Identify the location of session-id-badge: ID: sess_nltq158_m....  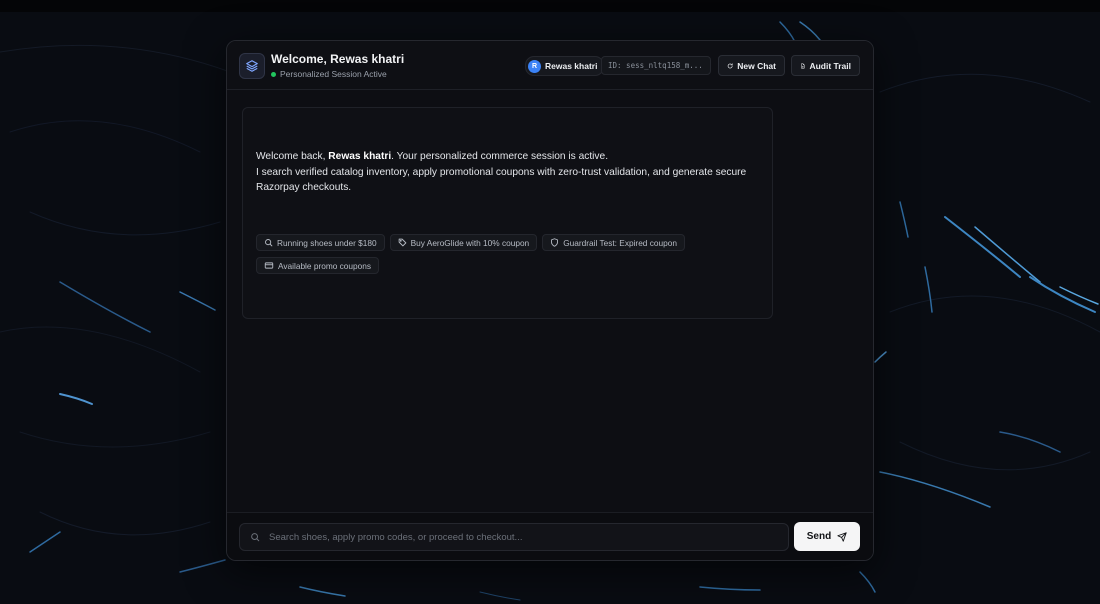
(656, 65).